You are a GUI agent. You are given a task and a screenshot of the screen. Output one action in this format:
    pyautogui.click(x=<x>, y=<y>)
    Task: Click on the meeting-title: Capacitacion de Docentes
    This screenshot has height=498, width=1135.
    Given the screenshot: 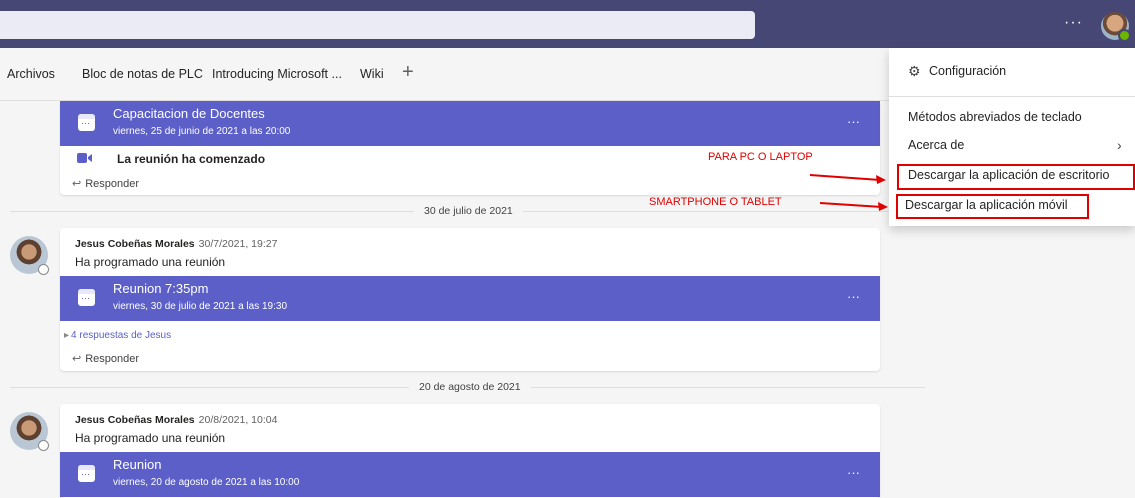 What is the action you would take?
    pyautogui.click(x=189, y=113)
    